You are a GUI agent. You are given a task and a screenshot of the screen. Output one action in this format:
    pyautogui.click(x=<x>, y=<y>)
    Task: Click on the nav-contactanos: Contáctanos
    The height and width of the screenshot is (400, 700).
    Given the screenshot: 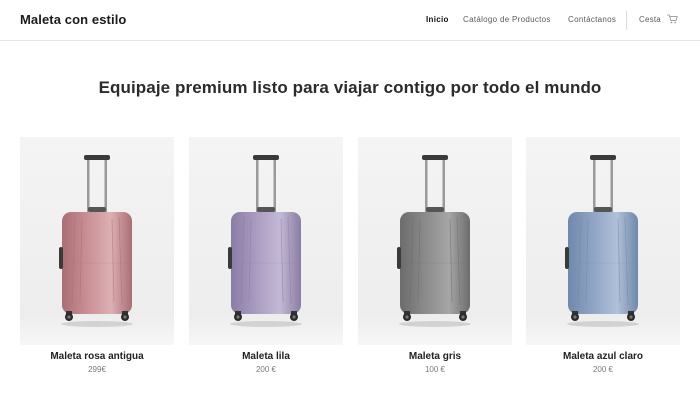 What is the action you would take?
    pyautogui.click(x=592, y=19)
    